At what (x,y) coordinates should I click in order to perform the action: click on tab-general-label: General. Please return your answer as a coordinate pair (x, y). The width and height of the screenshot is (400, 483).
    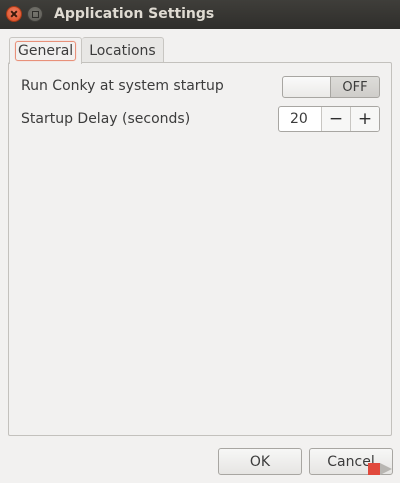
    Looking at the image, I should click on (46, 51).